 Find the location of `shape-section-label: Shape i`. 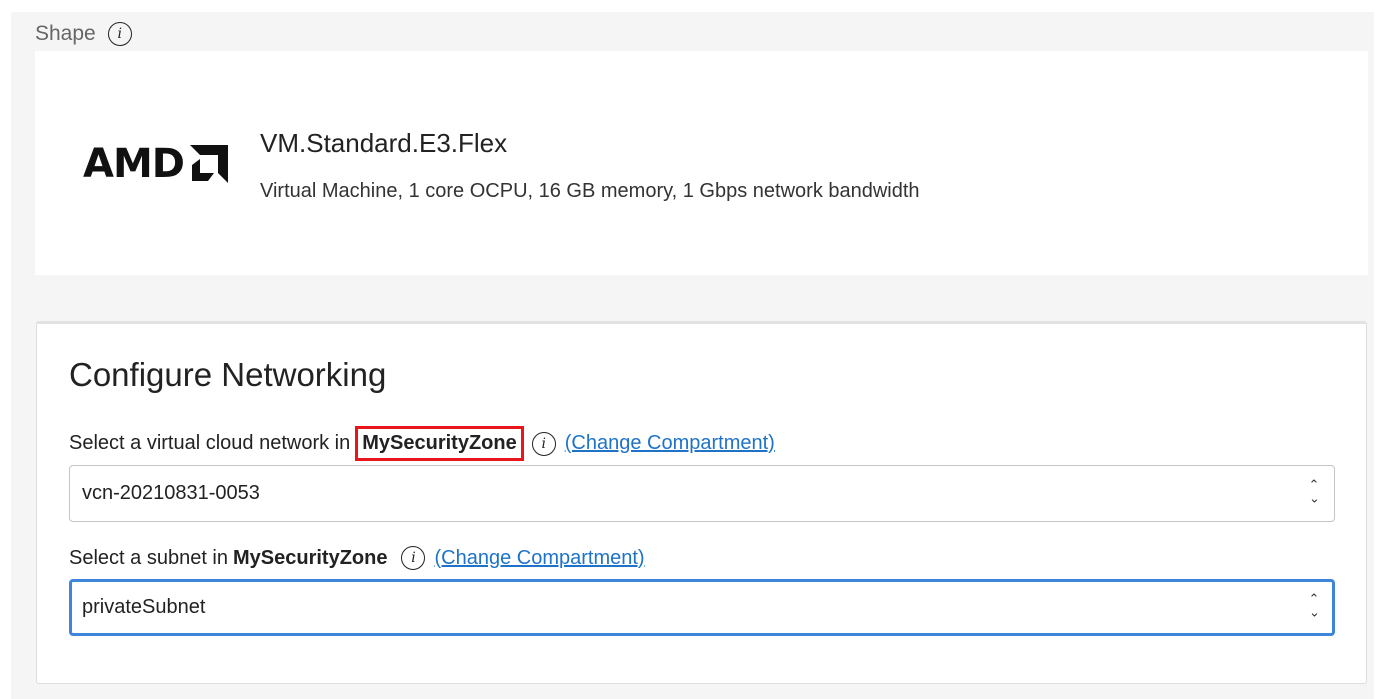

shape-section-label: Shape i is located at coordinates (83, 34).